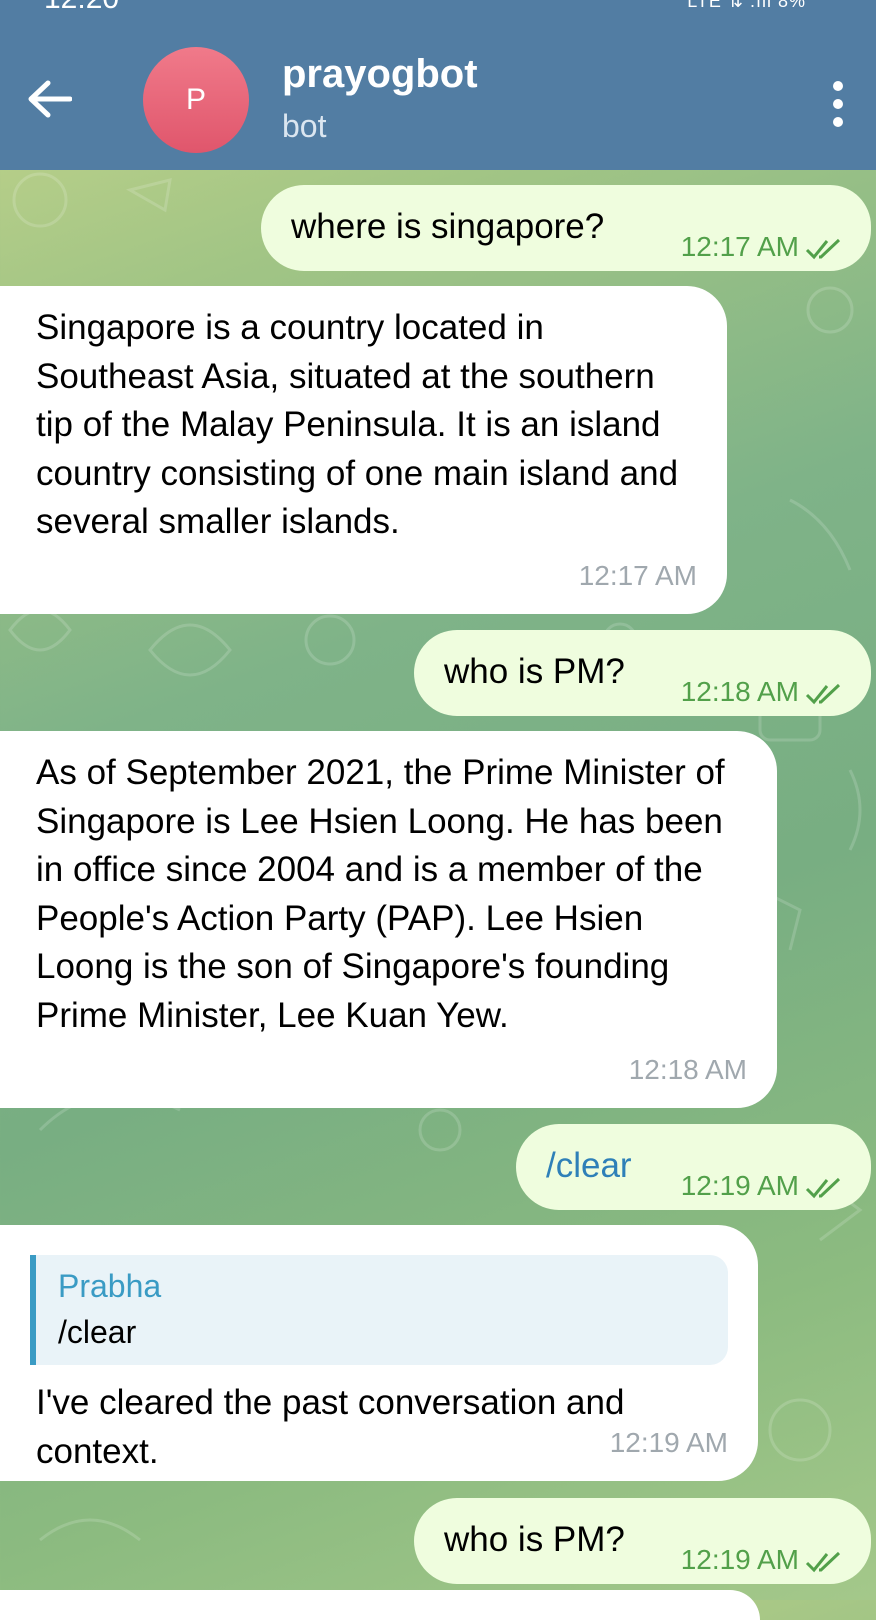 Image resolution: width=876 pixels, height=1620 pixels. Describe the element at coordinates (838, 104) in the screenshot. I see `more-vertical-icon` at that location.